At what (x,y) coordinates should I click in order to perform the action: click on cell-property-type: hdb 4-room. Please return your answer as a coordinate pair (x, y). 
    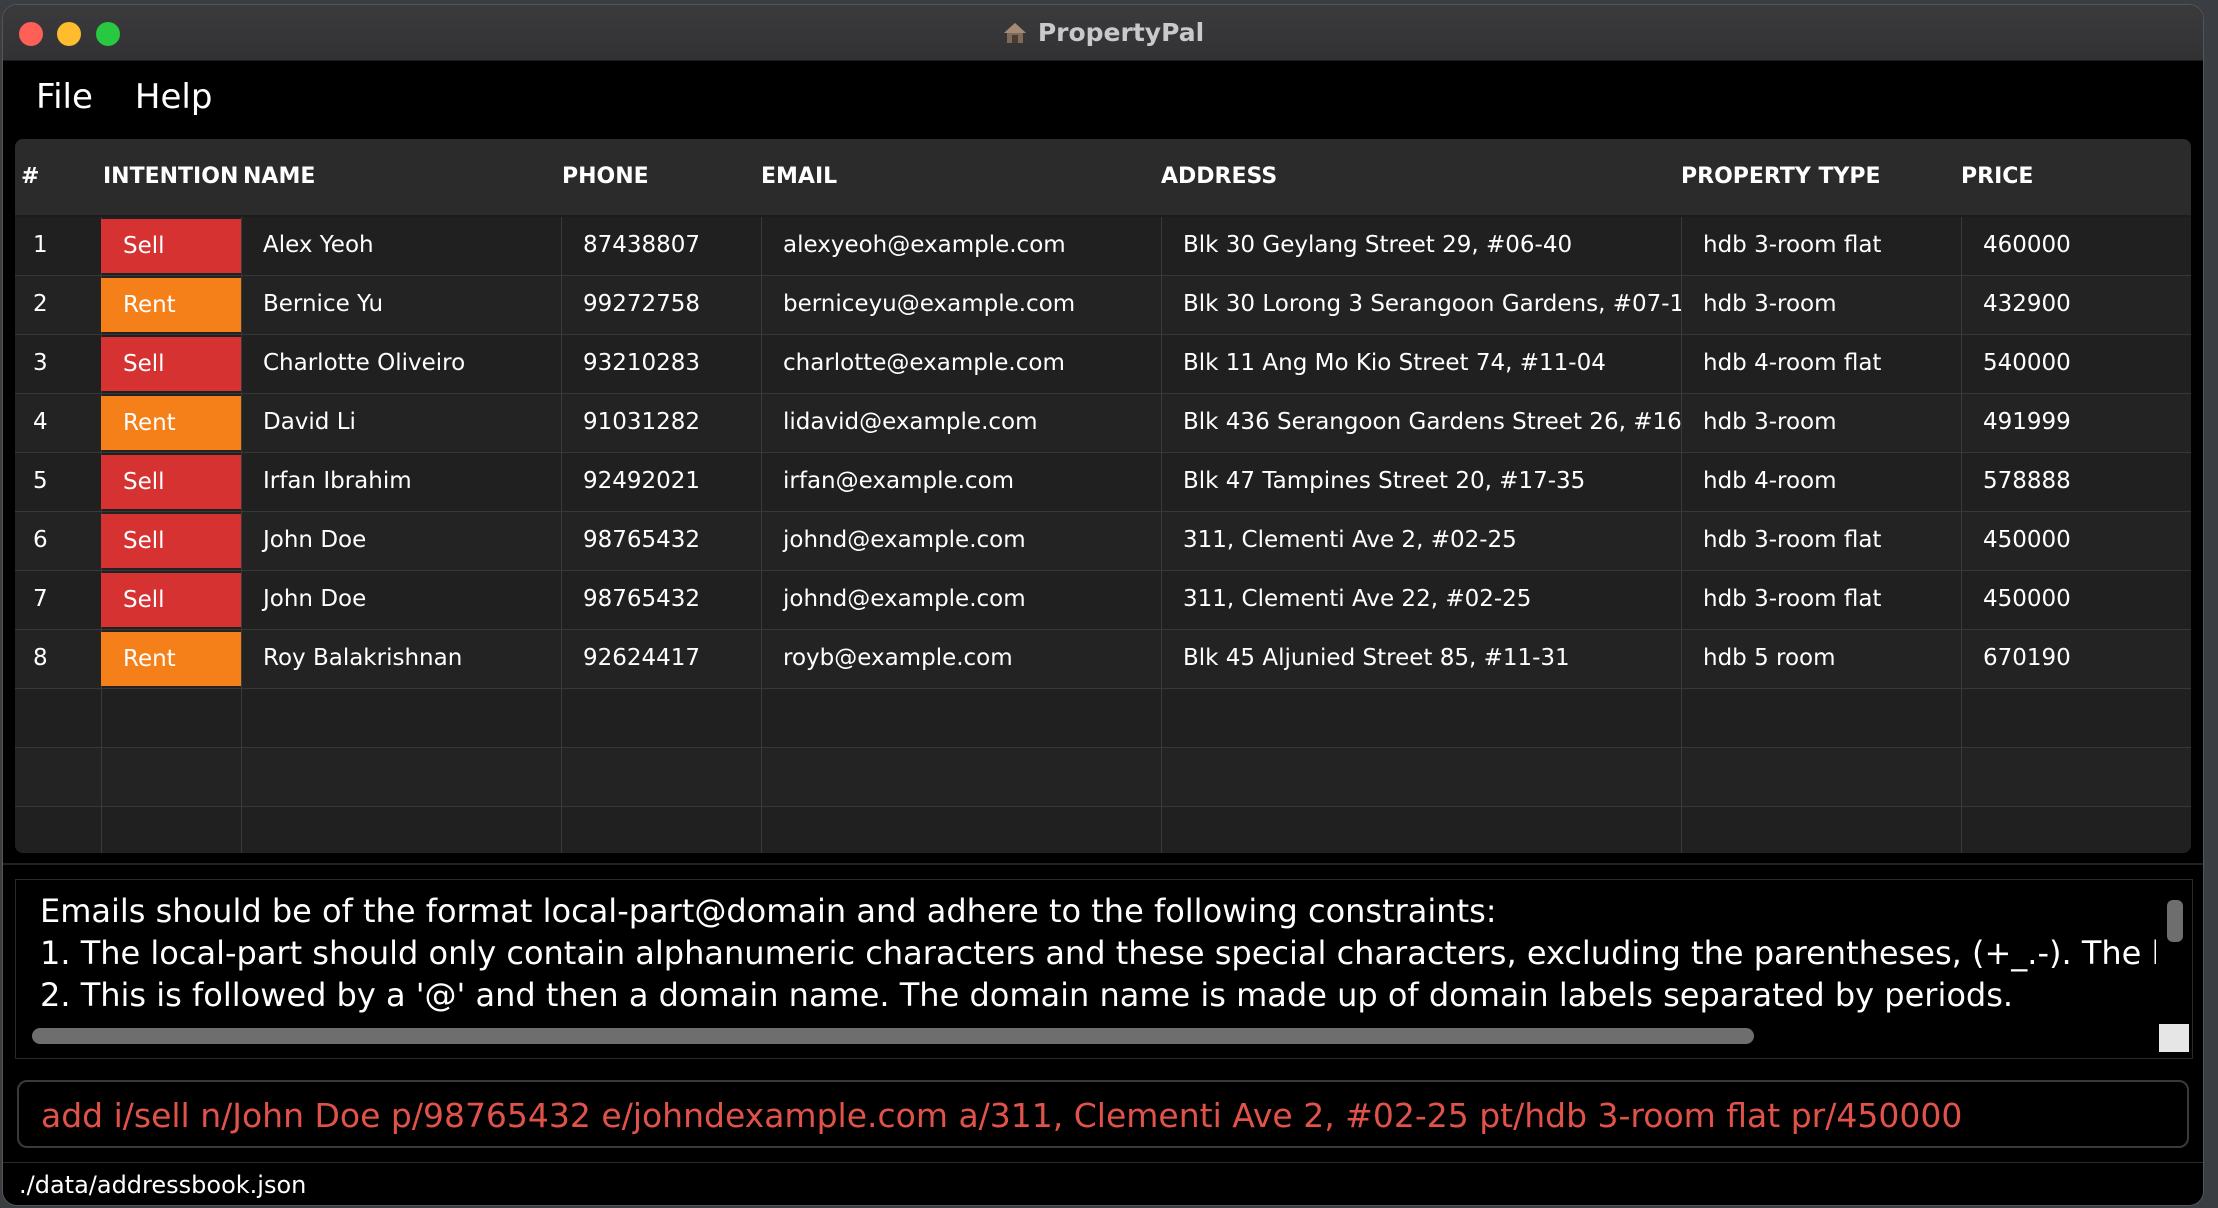
    Looking at the image, I should click on (1770, 481).